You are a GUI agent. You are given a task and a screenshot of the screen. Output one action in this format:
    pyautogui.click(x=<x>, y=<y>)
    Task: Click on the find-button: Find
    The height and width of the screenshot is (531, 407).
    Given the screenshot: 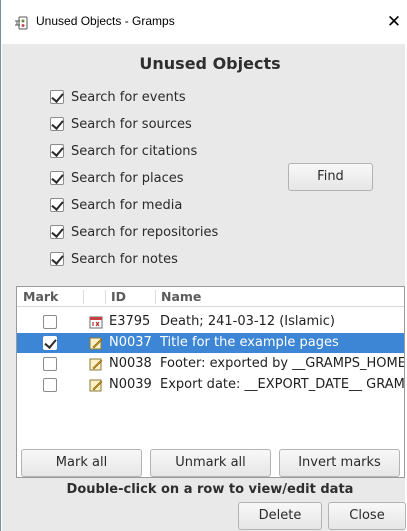 What is the action you would take?
    pyautogui.click(x=330, y=177)
    